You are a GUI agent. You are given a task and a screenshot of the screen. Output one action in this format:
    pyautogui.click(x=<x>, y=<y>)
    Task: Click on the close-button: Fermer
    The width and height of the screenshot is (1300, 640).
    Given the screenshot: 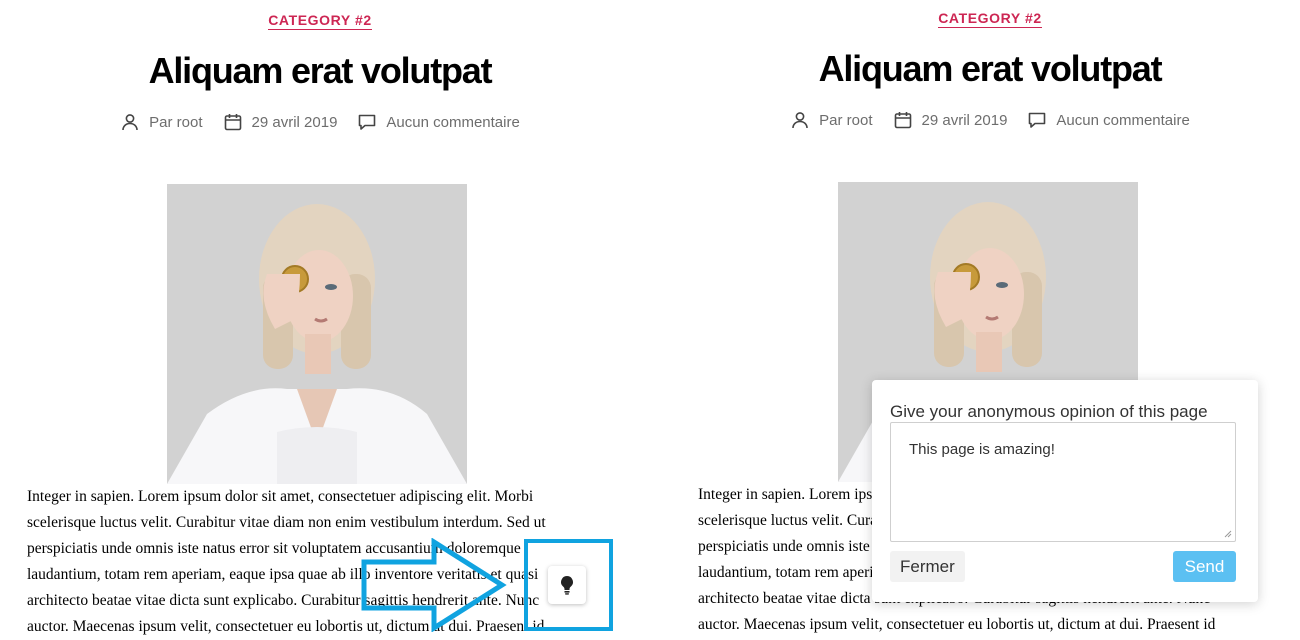 What is the action you would take?
    pyautogui.click(x=927, y=566)
    